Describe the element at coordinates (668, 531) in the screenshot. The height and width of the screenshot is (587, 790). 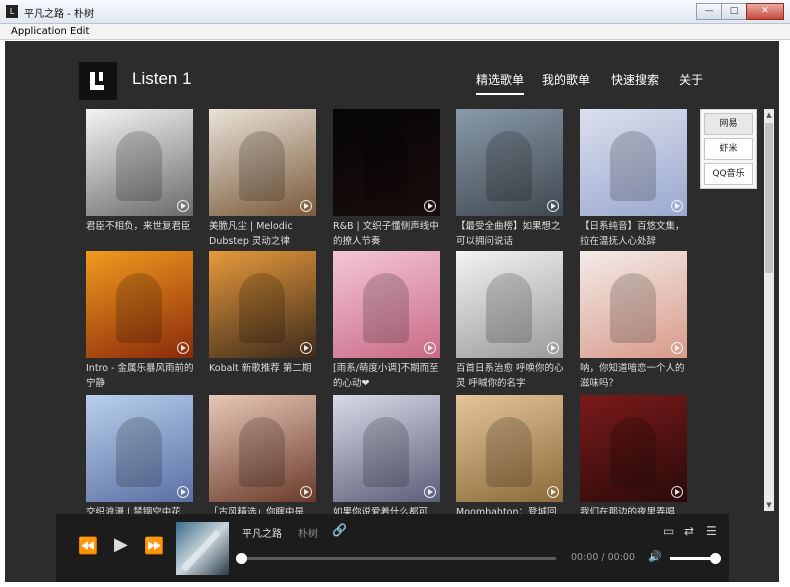
I see `folder-icon: ▭` at that location.